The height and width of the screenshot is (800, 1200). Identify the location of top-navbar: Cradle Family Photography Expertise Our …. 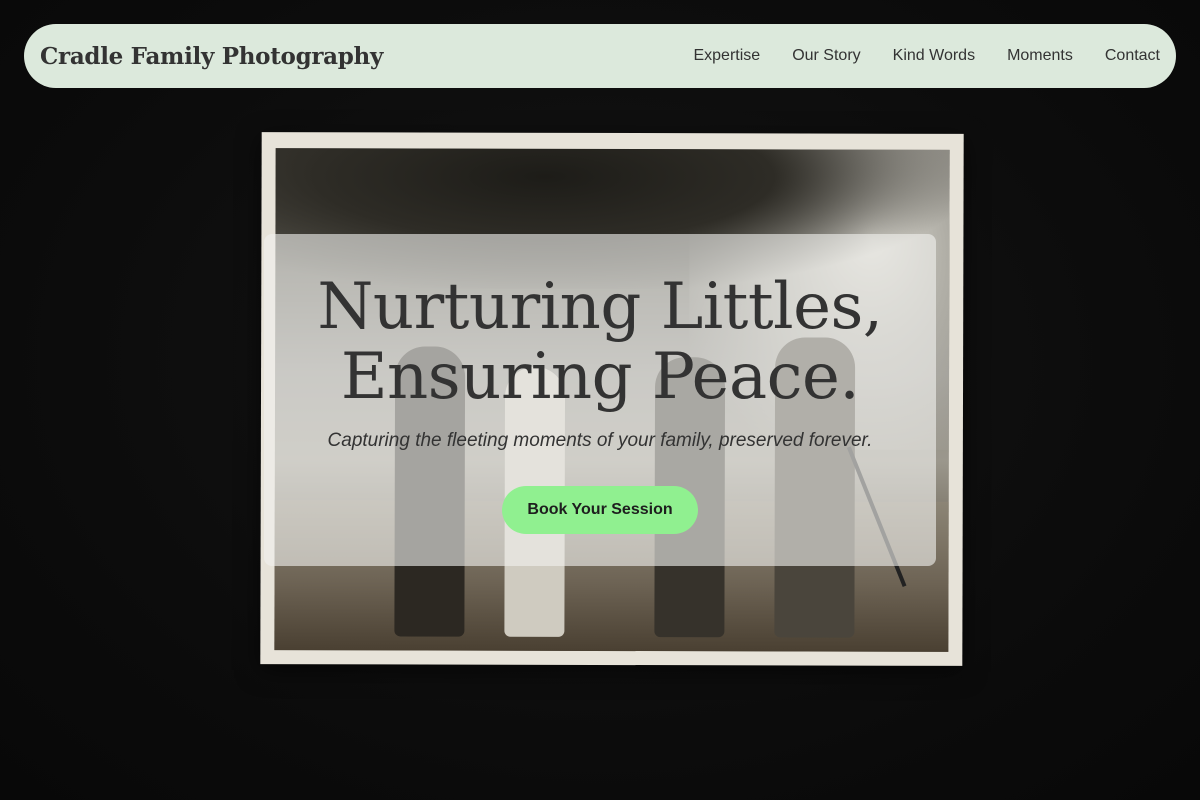
(600, 56).